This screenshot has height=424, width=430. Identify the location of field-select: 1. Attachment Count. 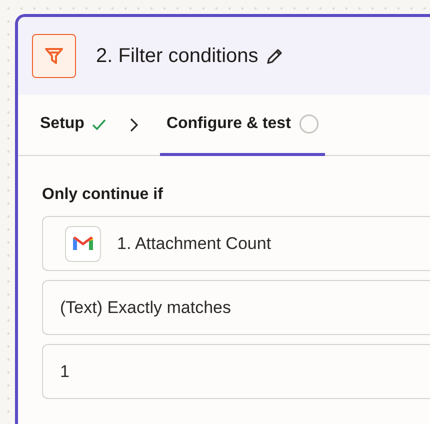
(236, 243).